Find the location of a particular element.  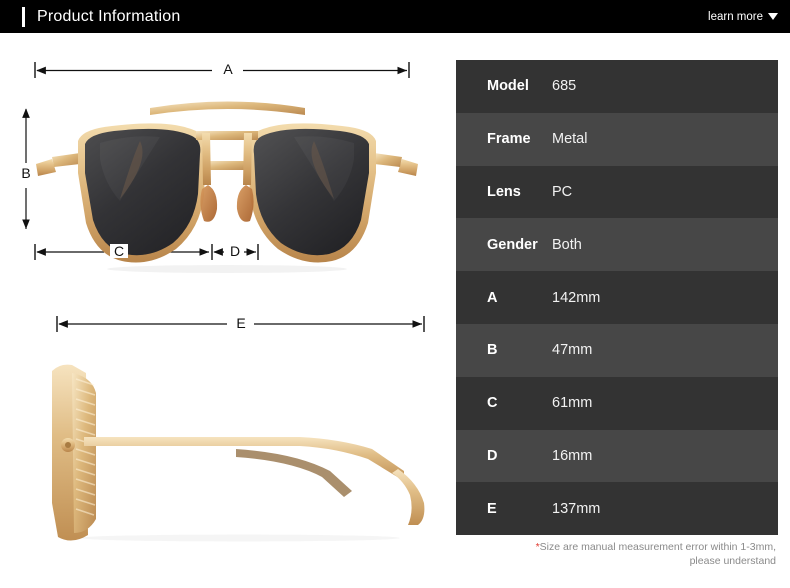

dimension-label-b: B is located at coordinates (26, 173).